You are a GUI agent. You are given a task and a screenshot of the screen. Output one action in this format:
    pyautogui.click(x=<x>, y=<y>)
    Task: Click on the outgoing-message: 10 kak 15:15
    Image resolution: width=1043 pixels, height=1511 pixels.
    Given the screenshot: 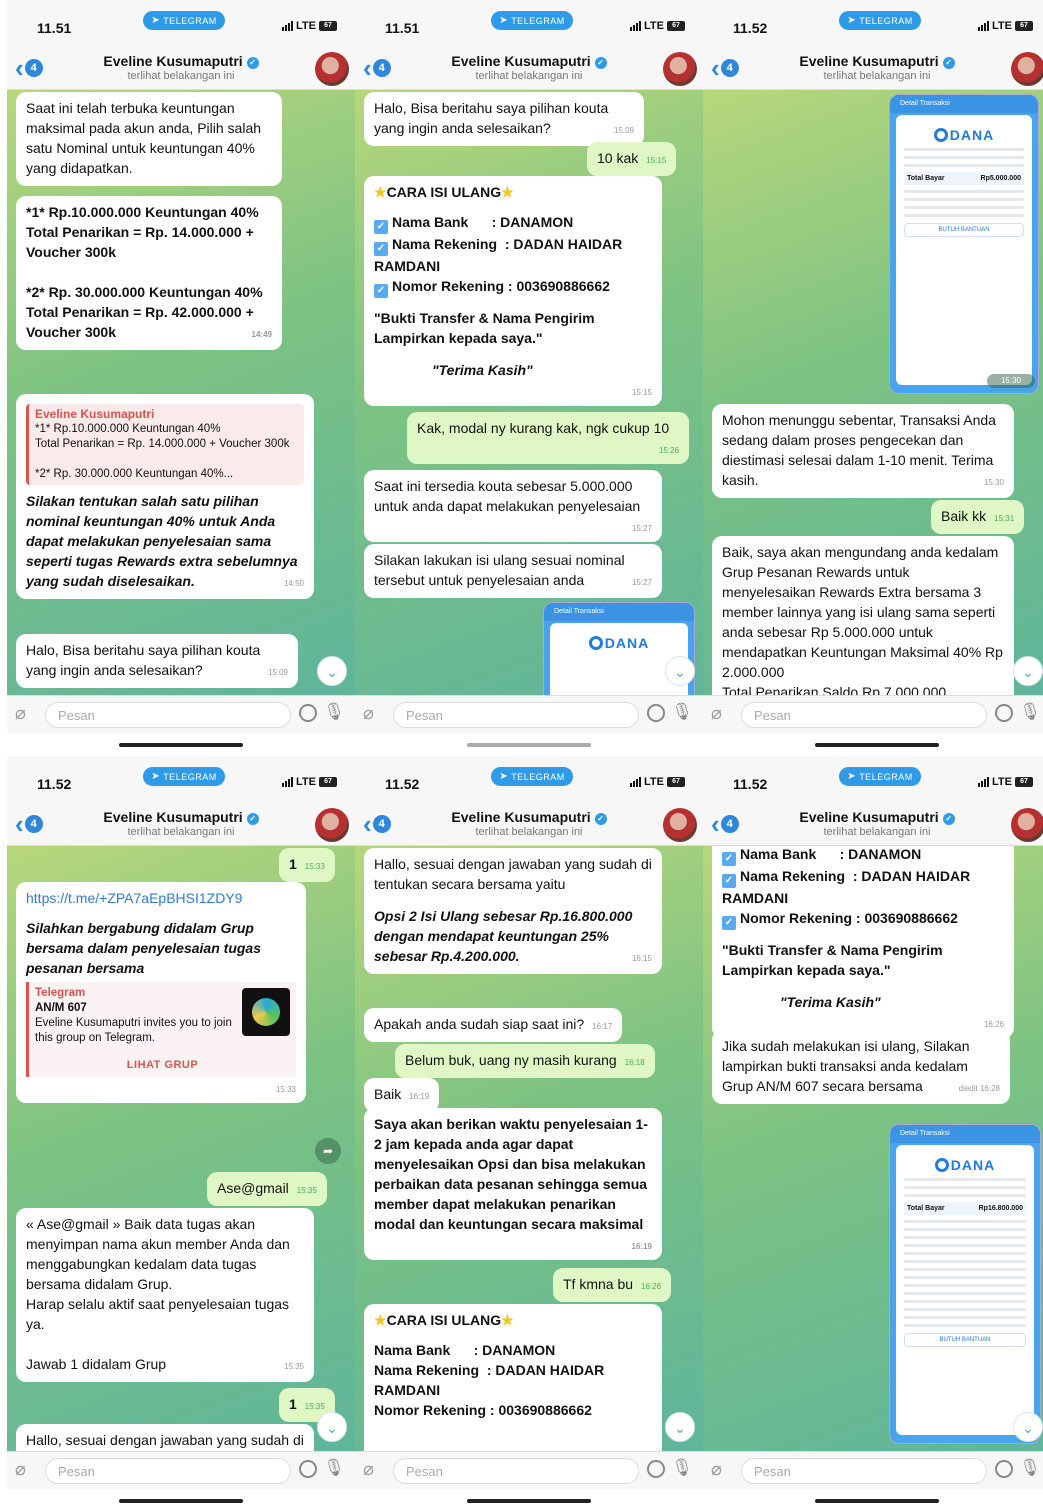 What is the action you would take?
    pyautogui.click(x=632, y=159)
    